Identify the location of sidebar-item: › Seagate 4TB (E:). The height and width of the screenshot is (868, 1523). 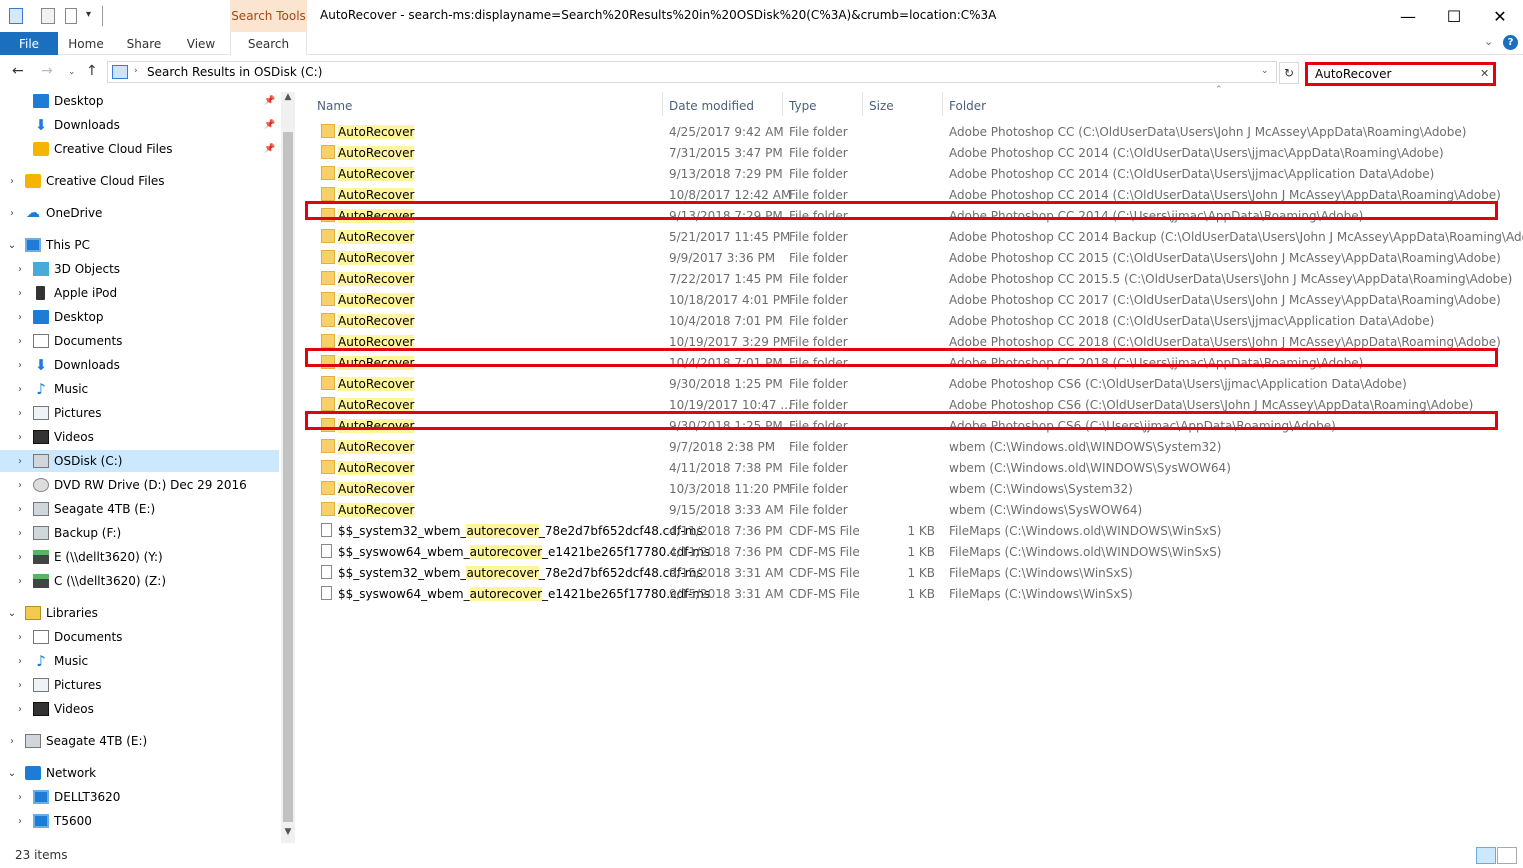
(139, 509).